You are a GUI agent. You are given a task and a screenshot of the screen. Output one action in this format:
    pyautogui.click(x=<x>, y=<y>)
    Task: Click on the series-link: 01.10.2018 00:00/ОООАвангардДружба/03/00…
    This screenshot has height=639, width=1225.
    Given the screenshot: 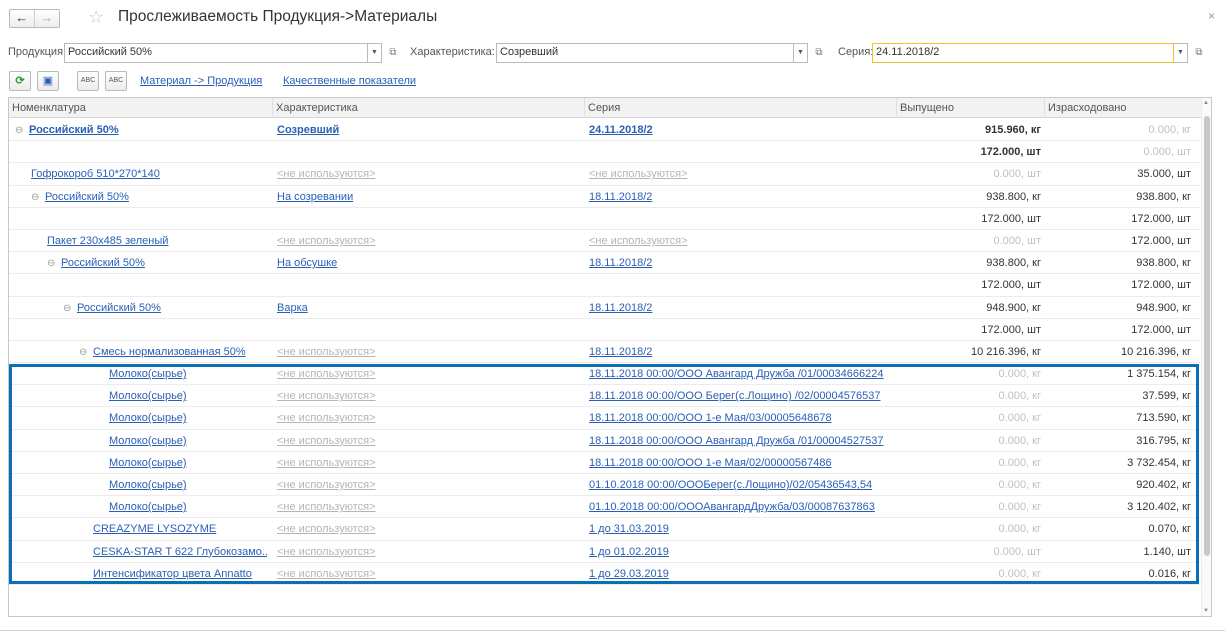 What is the action you would take?
    pyautogui.click(x=732, y=507)
    